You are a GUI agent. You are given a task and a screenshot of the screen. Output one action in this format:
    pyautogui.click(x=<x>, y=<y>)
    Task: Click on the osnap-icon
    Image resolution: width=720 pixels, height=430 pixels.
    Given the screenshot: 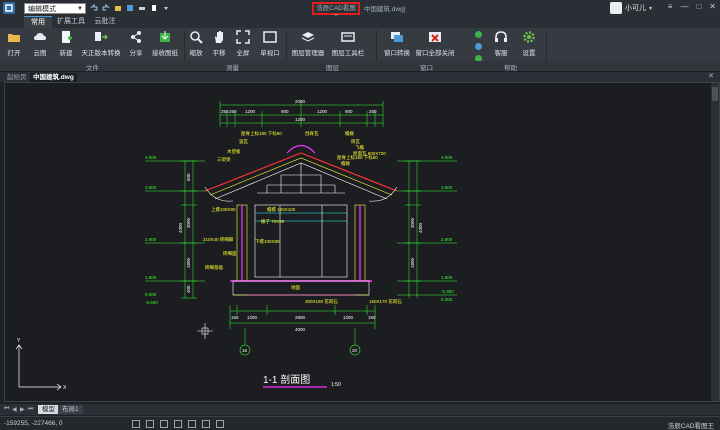 What is the action you would take?
    pyautogui.click(x=192, y=424)
    